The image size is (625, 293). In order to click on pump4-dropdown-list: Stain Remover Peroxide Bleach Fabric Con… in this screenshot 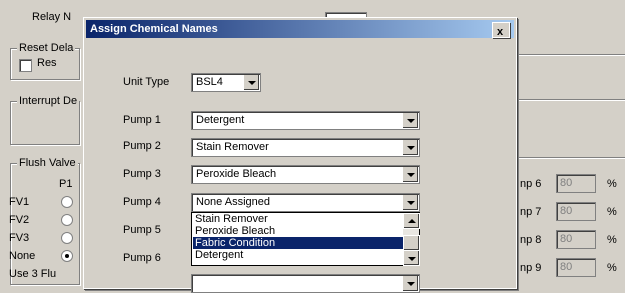, I will do `click(305, 239)`.